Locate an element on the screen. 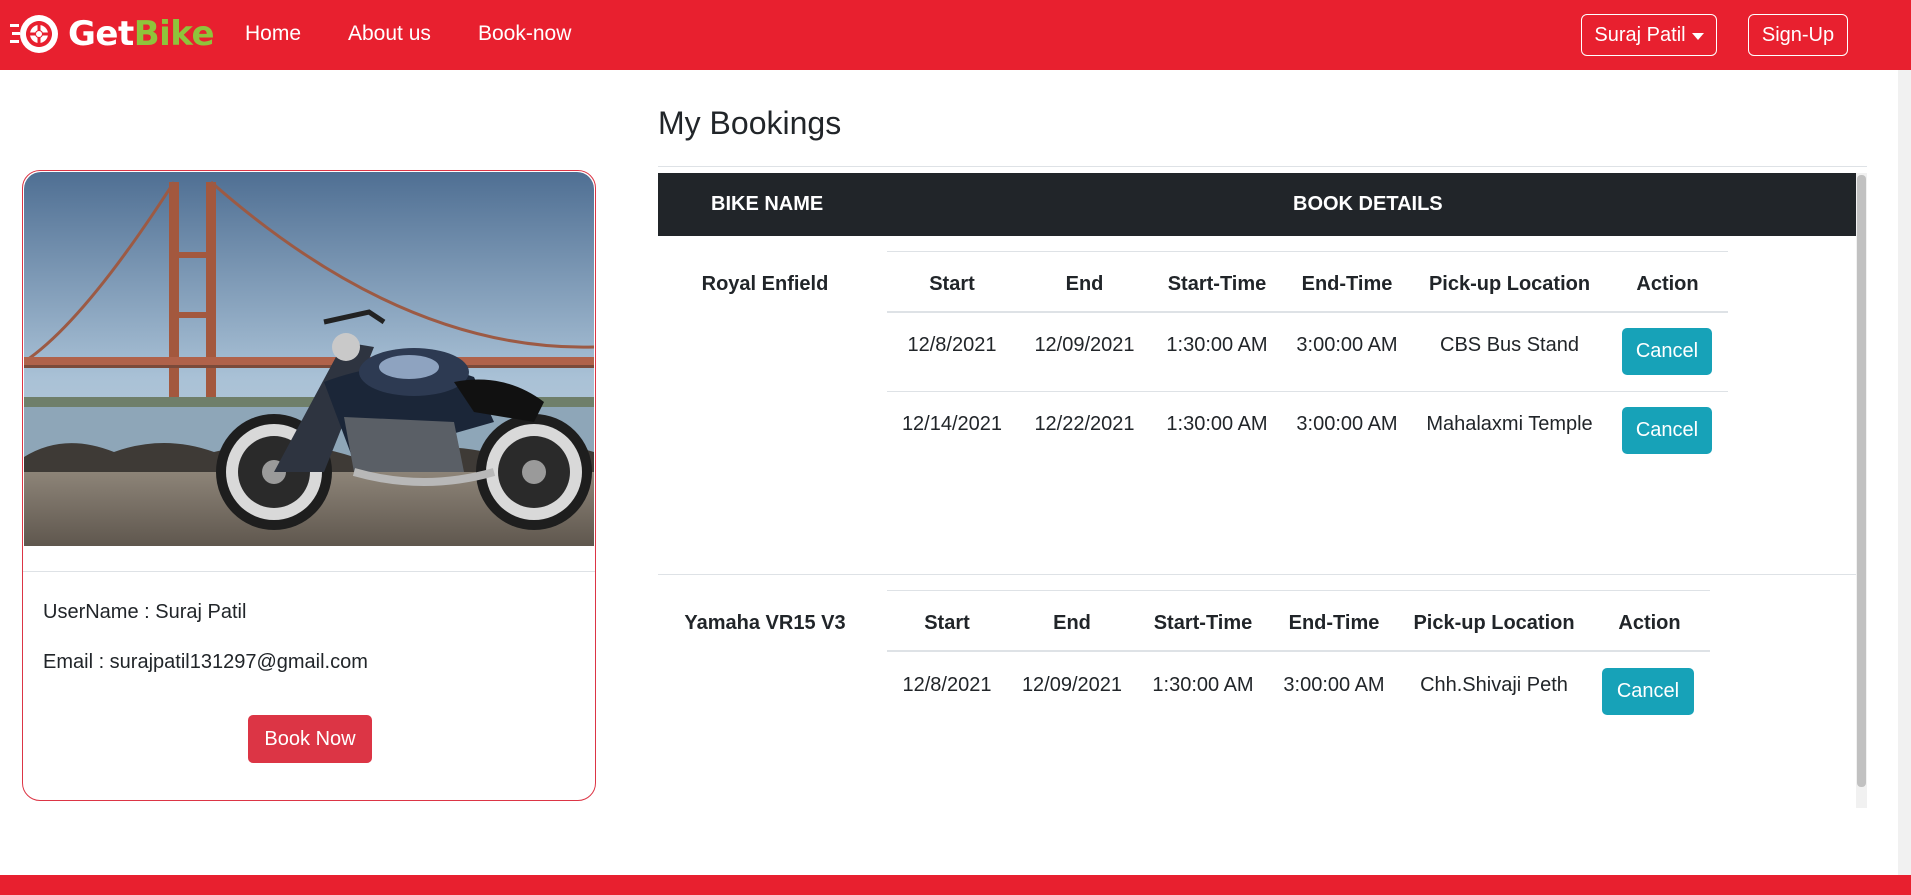  brand-name-part2: Bike is located at coordinates (174, 34).